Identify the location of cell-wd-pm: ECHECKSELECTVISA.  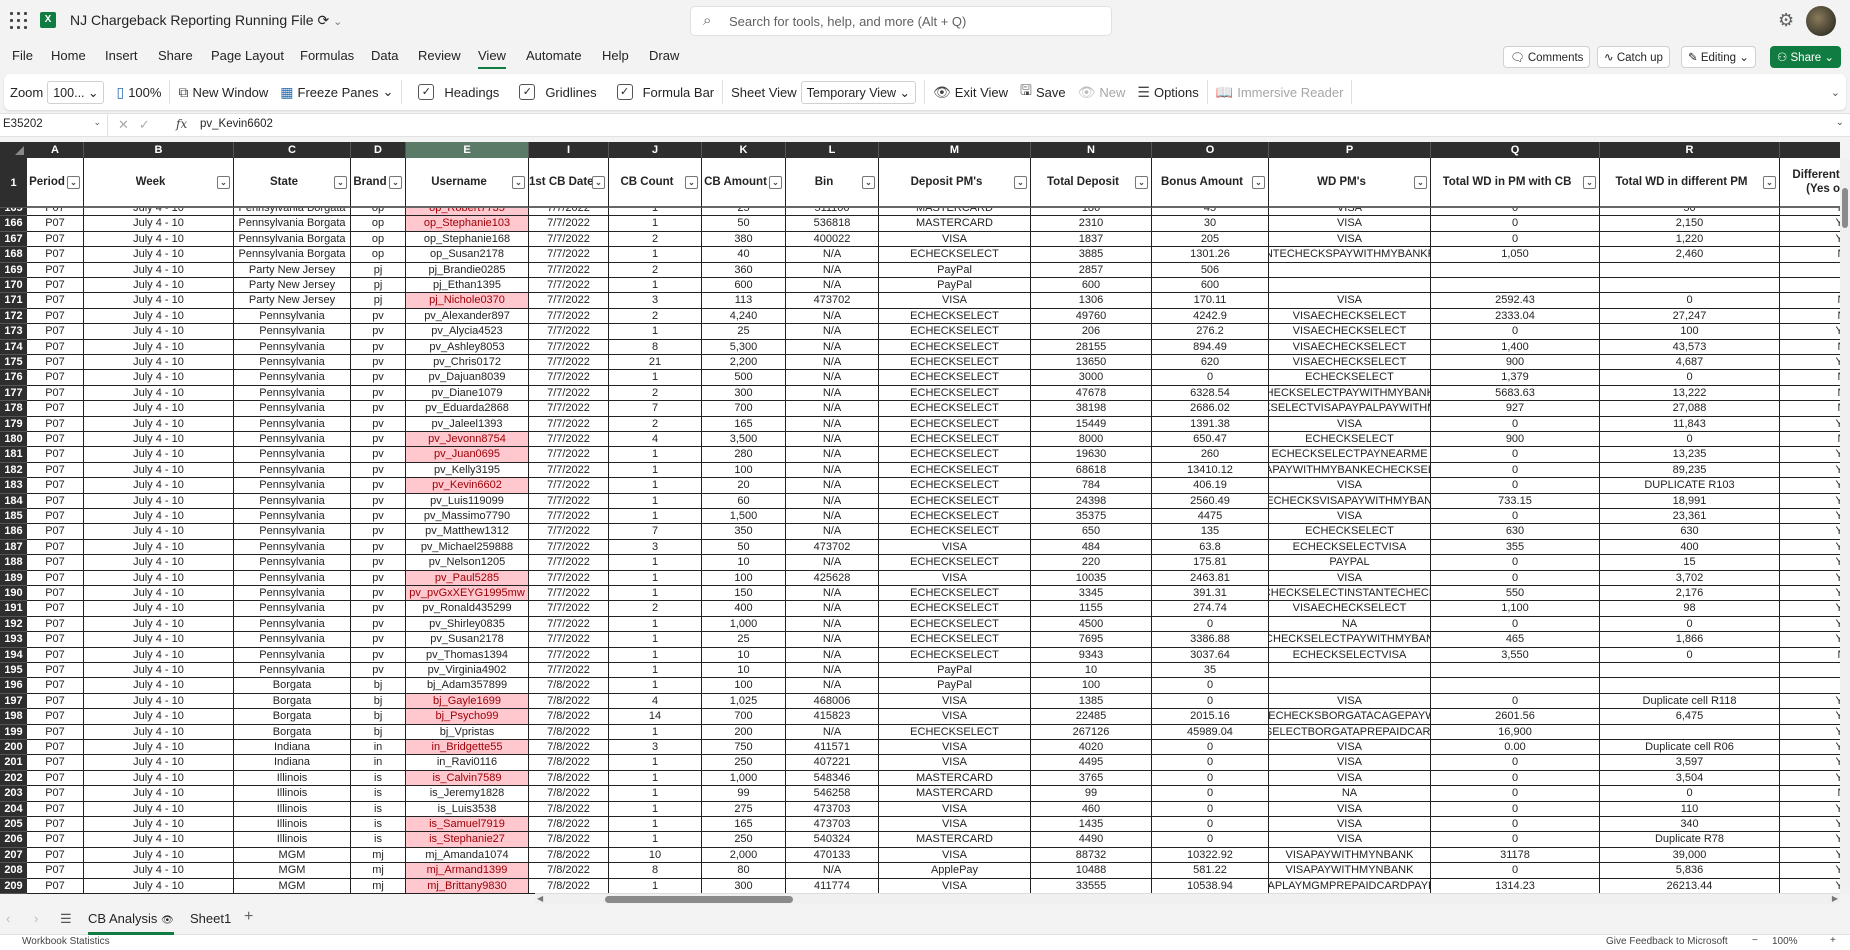
(1350, 655).